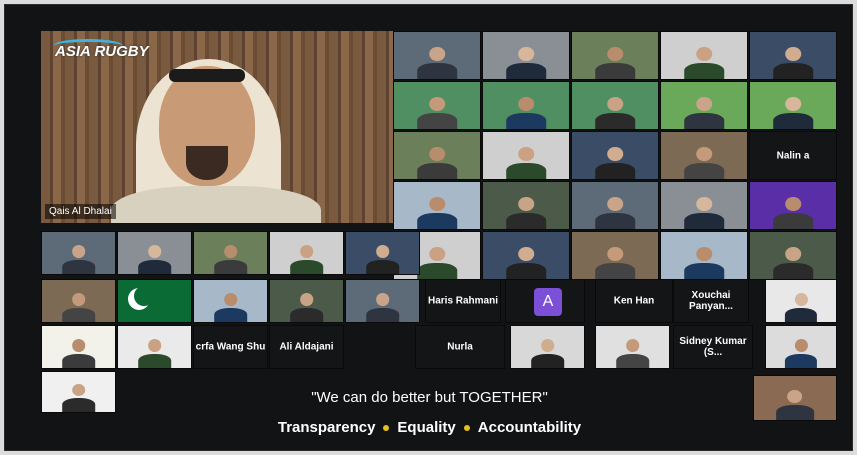 The image size is (857, 455). What do you see at coordinates (154, 301) in the screenshot?
I see `flag-tile` at bounding box center [154, 301].